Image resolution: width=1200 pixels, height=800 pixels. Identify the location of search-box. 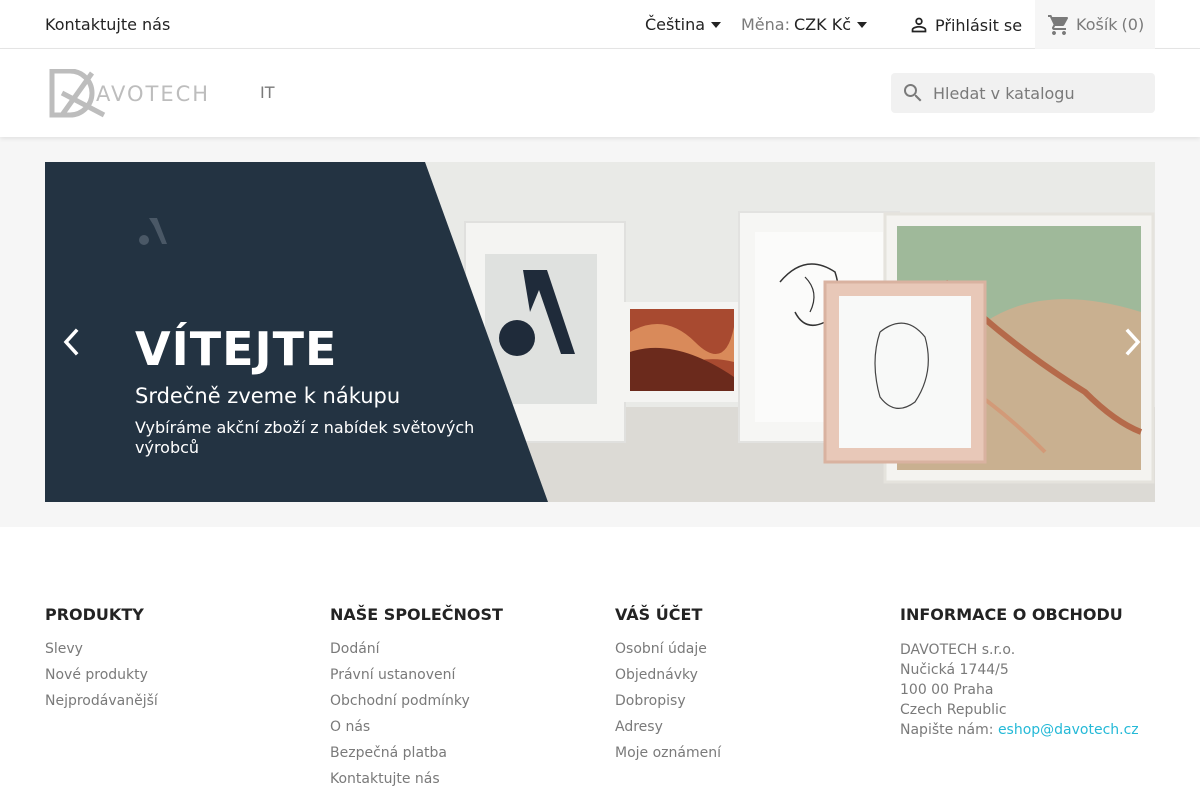
(1023, 93).